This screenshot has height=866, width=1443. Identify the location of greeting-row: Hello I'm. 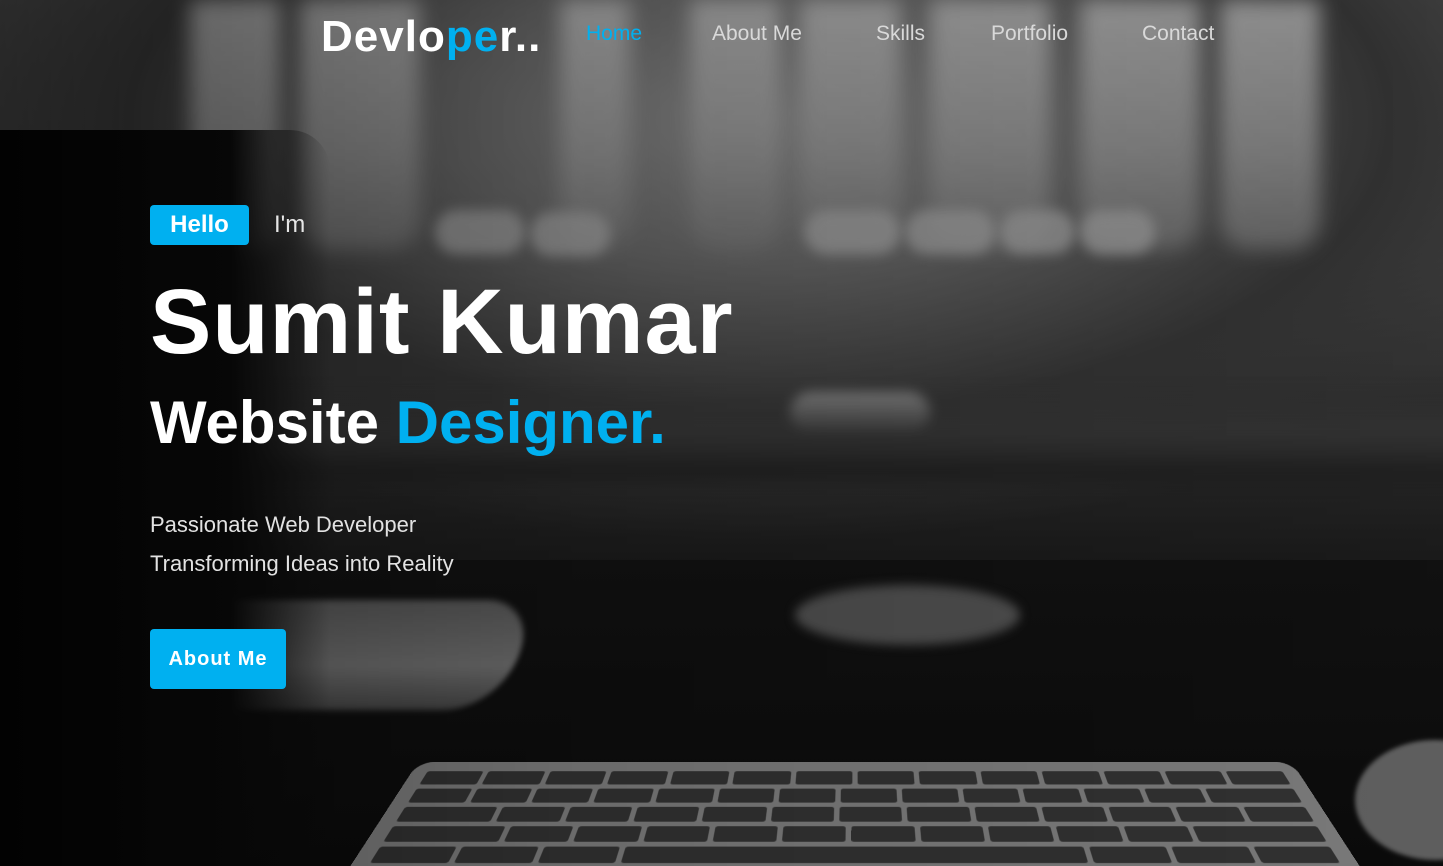
(227, 225).